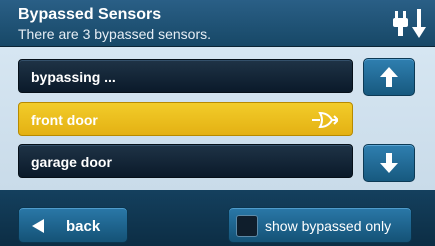 The width and height of the screenshot is (435, 246). I want to click on show-bypassed-only-toggle: show bypassed only, so click(320, 225).